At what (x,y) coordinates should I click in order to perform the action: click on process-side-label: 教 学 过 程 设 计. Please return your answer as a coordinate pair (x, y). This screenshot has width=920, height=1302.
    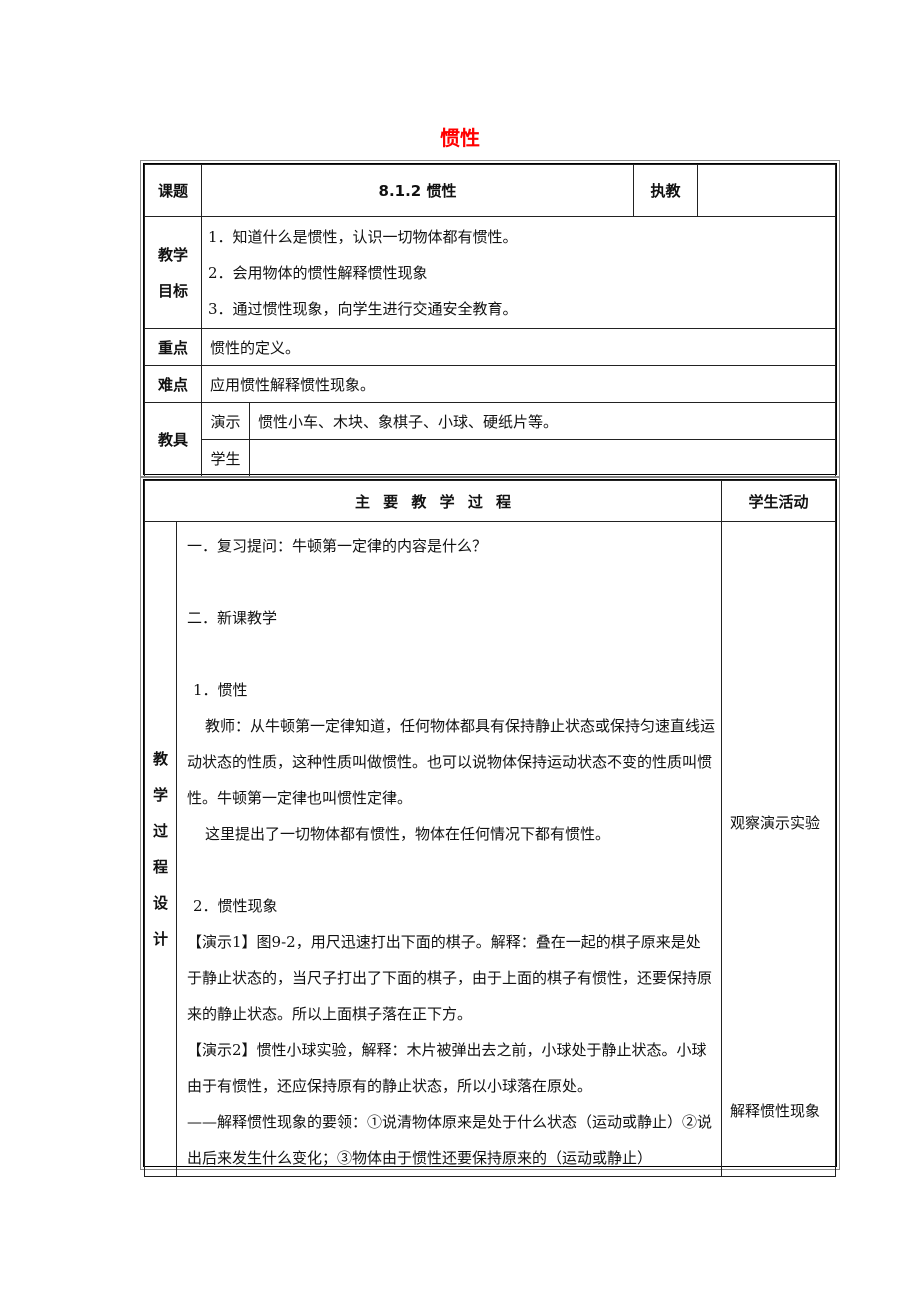
    Looking at the image, I should click on (160, 849).